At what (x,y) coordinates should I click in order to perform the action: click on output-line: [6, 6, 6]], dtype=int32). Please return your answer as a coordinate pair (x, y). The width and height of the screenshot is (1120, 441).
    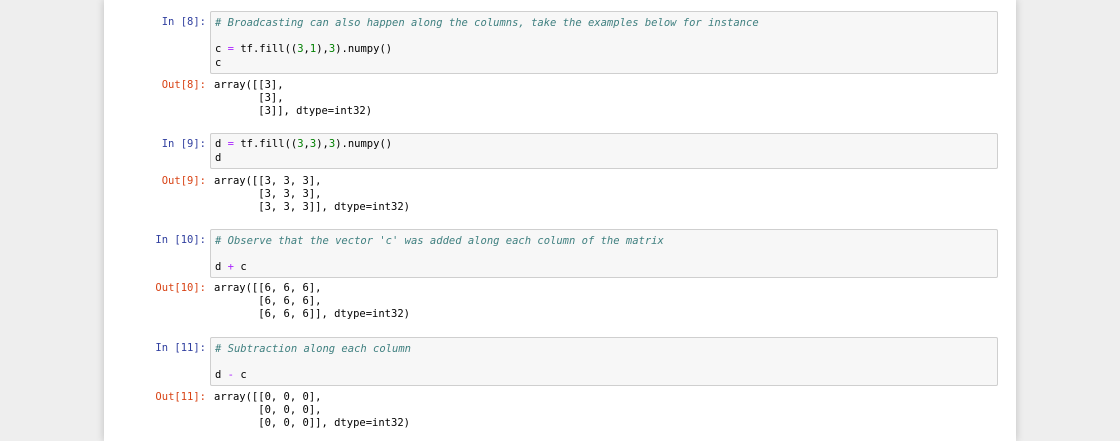
    Looking at the image, I should click on (312, 314).